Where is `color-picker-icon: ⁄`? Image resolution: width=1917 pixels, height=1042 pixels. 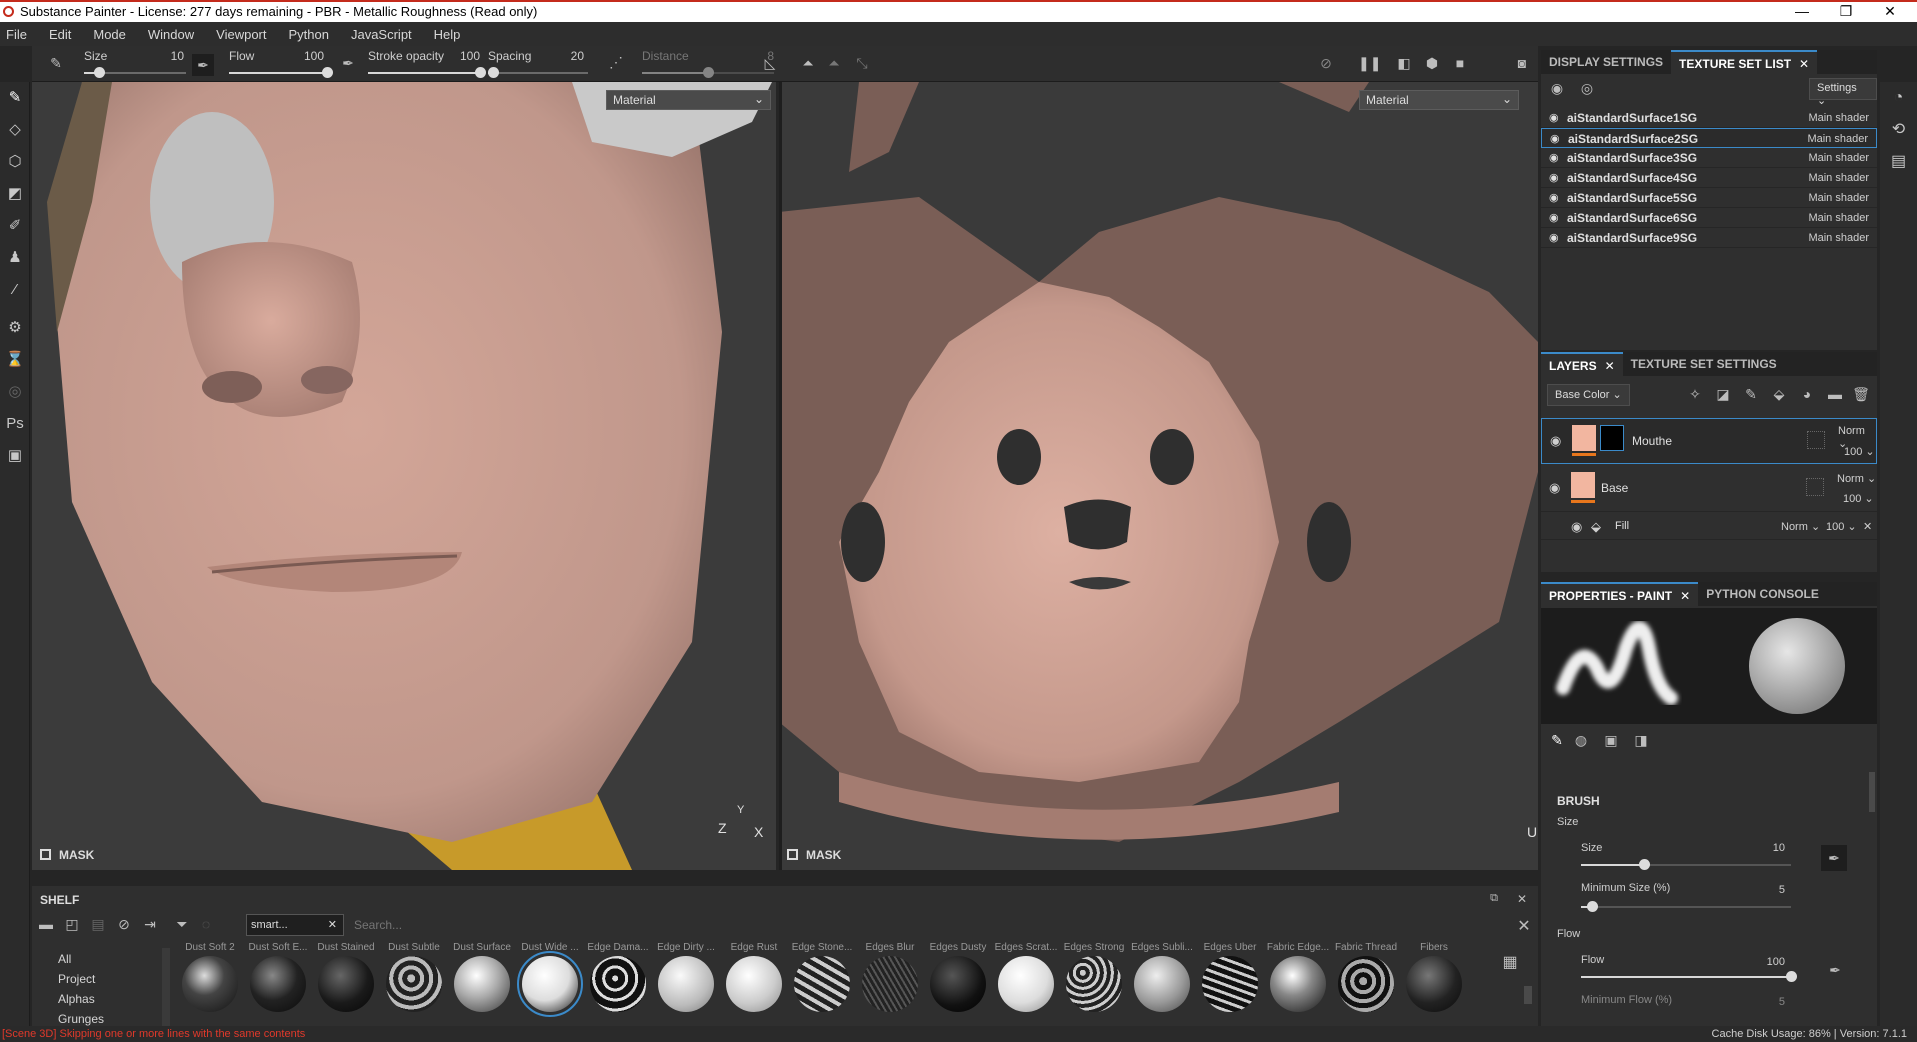 color-picker-icon: ⁄ is located at coordinates (15, 290).